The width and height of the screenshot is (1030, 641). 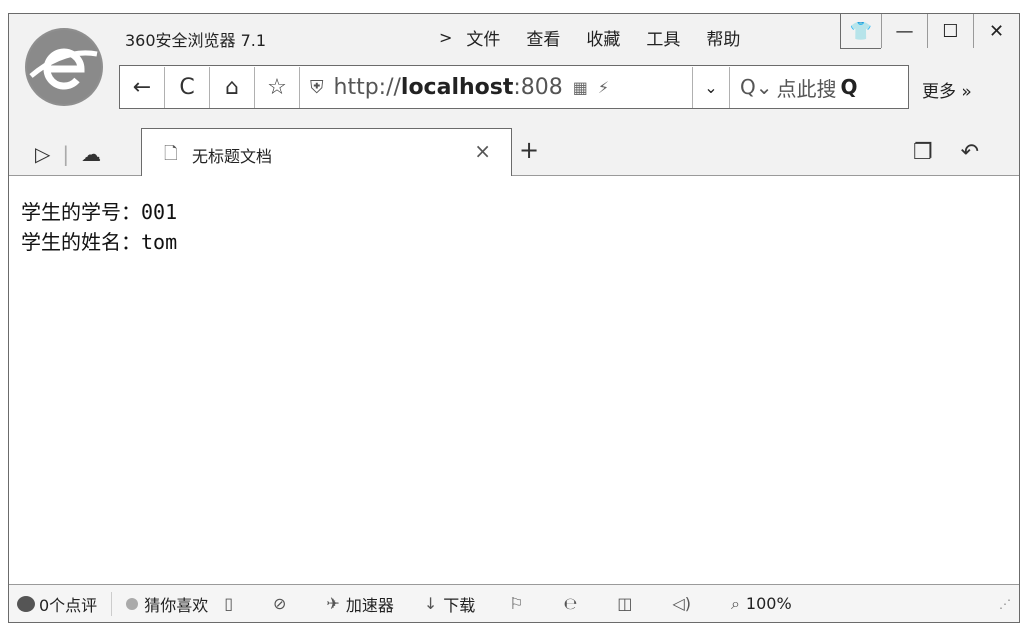 What do you see at coordinates (232, 156) in the screenshot?
I see `tab-title: 无标题文档` at bounding box center [232, 156].